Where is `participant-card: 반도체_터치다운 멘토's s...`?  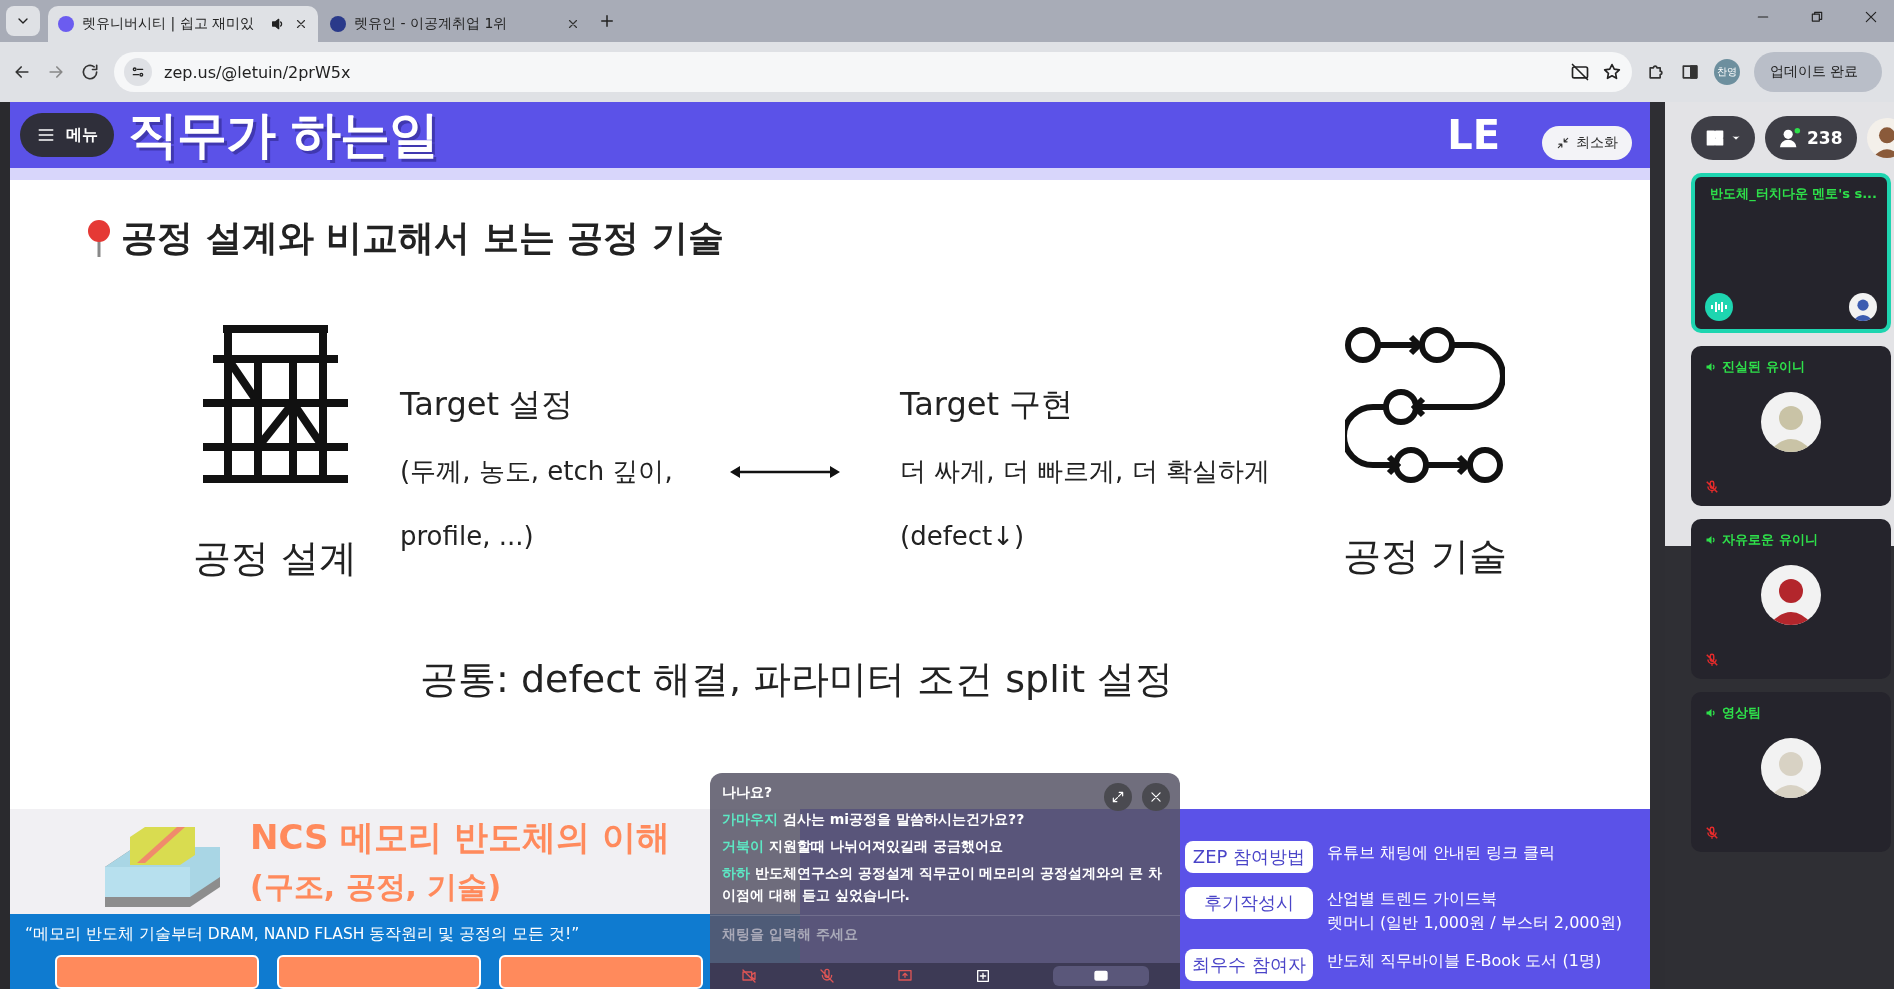 participant-card: 반도체_터치다운 멘토's s... is located at coordinates (1791, 253).